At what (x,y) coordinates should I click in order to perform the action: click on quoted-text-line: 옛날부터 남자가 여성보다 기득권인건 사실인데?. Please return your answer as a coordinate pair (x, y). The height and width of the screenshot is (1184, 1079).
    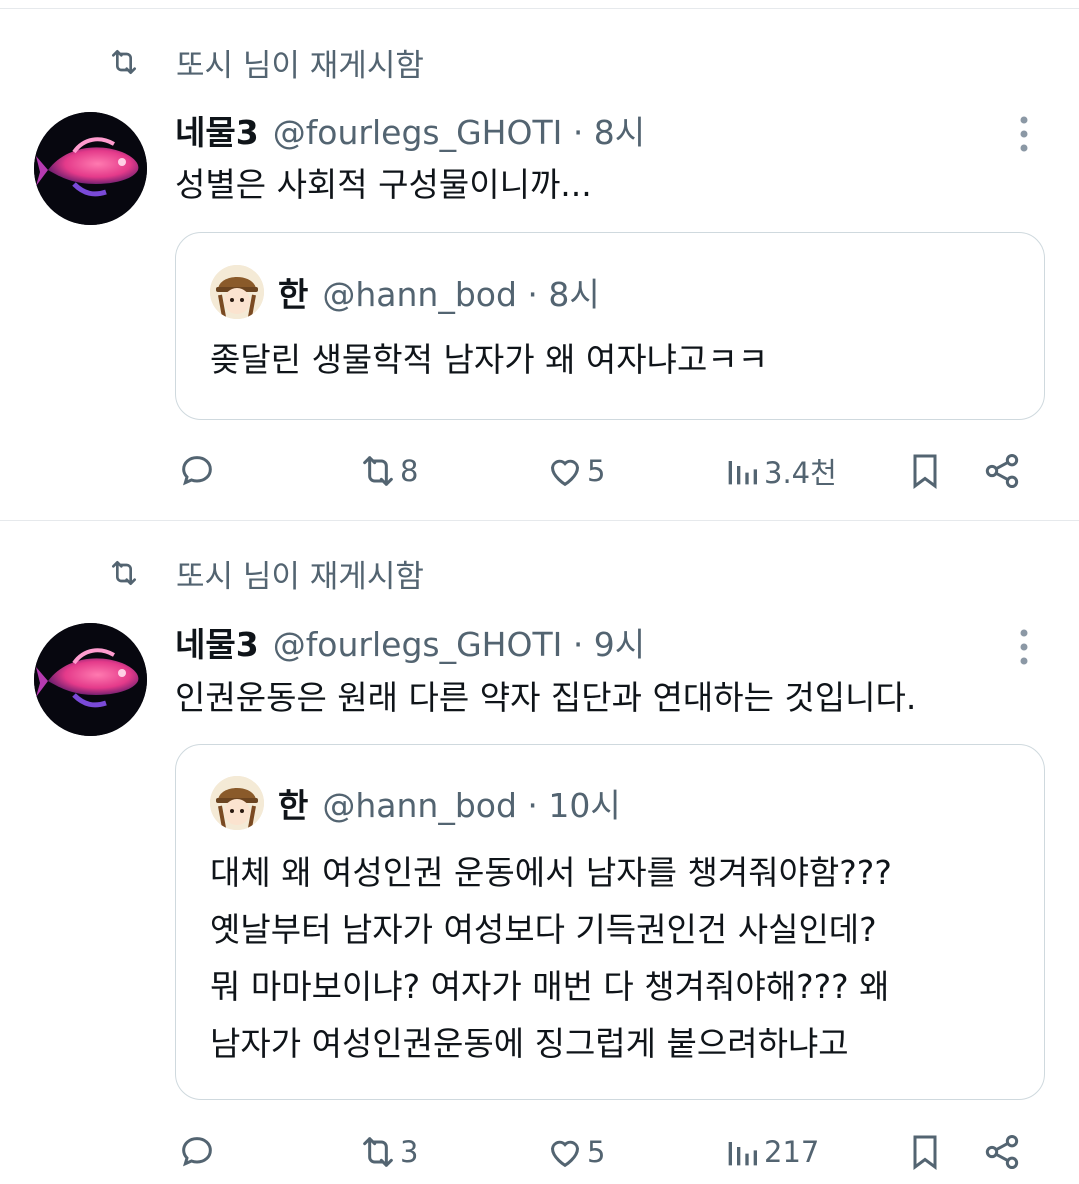
    Looking at the image, I should click on (543, 929).